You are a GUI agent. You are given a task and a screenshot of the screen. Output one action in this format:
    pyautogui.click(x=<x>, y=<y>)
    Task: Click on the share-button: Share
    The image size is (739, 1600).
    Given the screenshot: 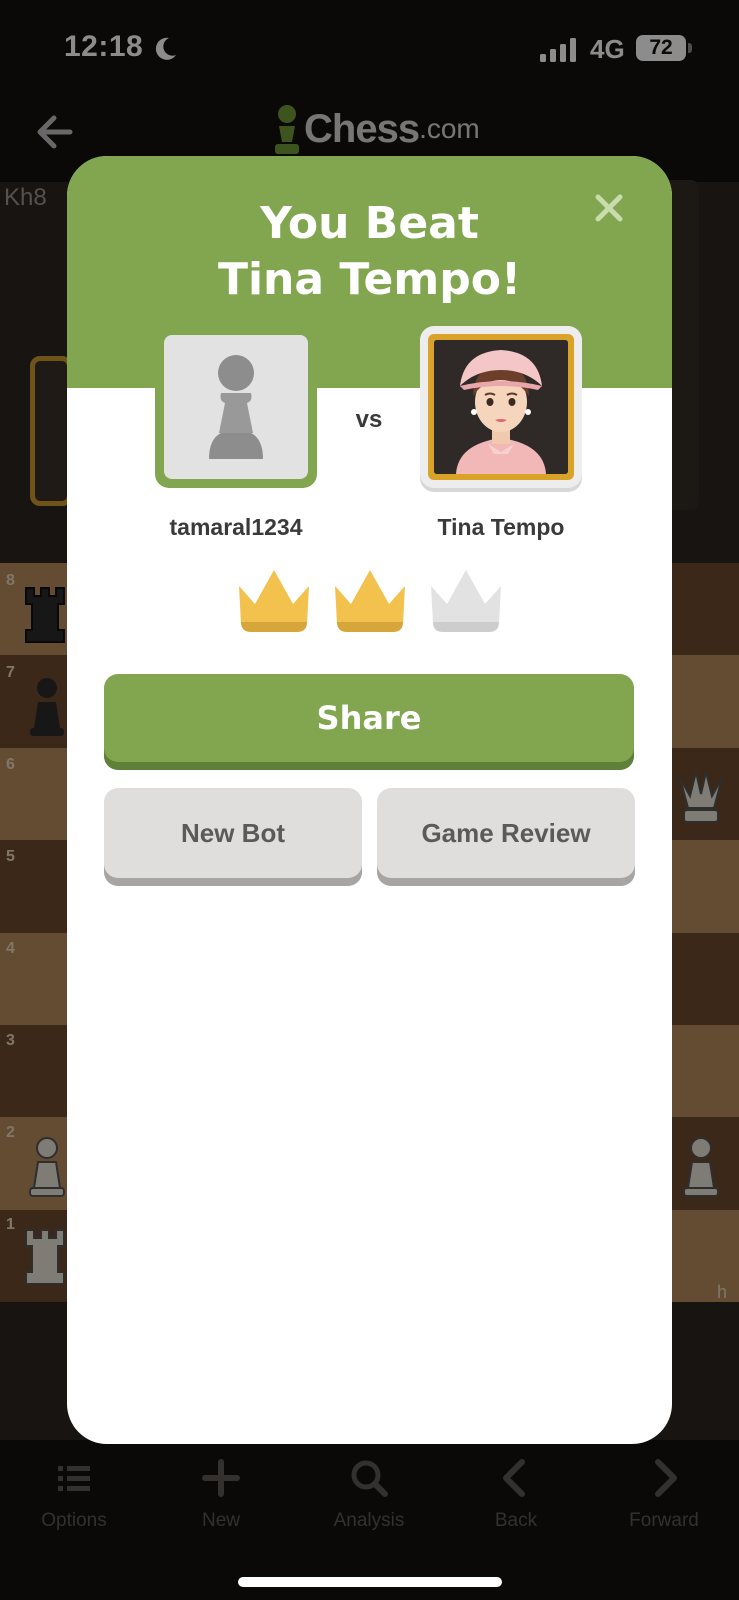 What is the action you would take?
    pyautogui.click(x=369, y=722)
    